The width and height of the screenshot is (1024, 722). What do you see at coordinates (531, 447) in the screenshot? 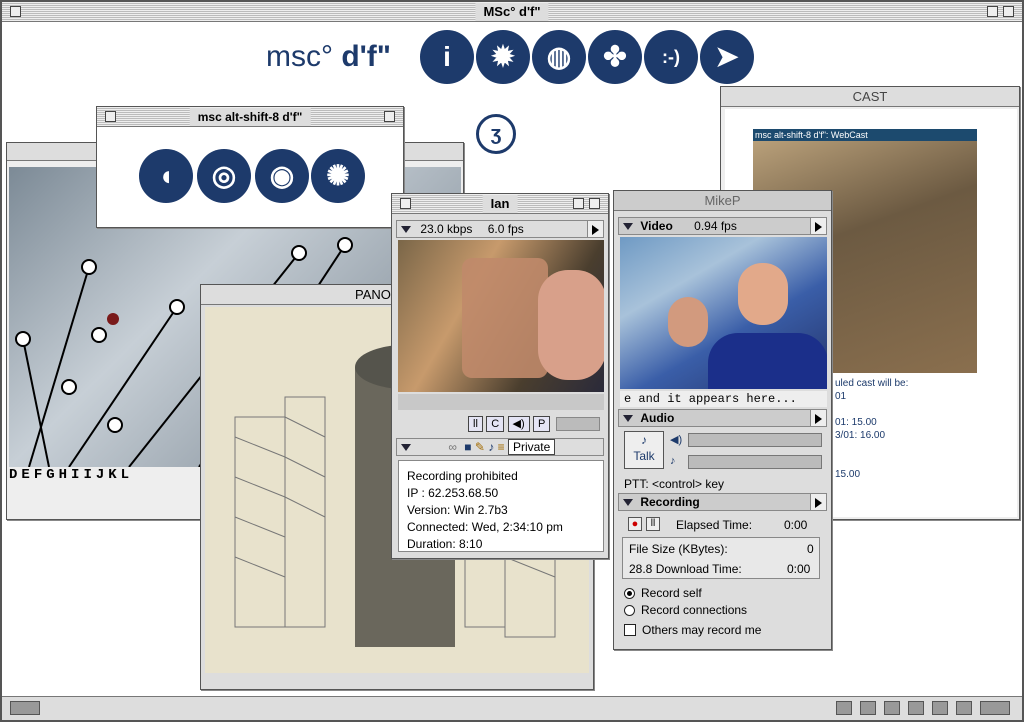
I see `private-button: Private` at bounding box center [531, 447].